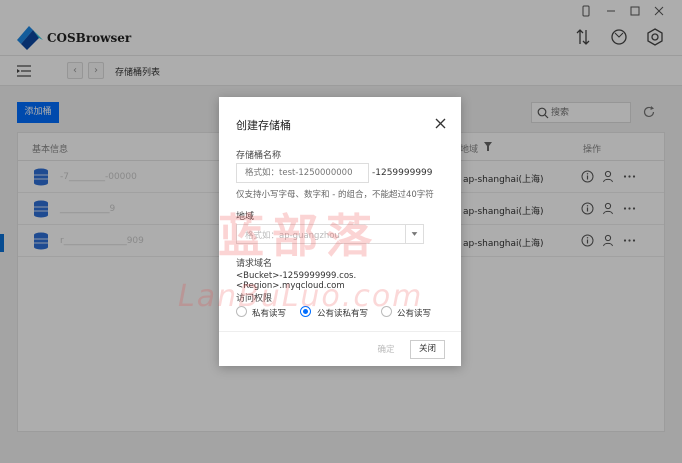  Describe the element at coordinates (299, 236) in the screenshot. I see `watermark-cn: 蓝部落` at that location.